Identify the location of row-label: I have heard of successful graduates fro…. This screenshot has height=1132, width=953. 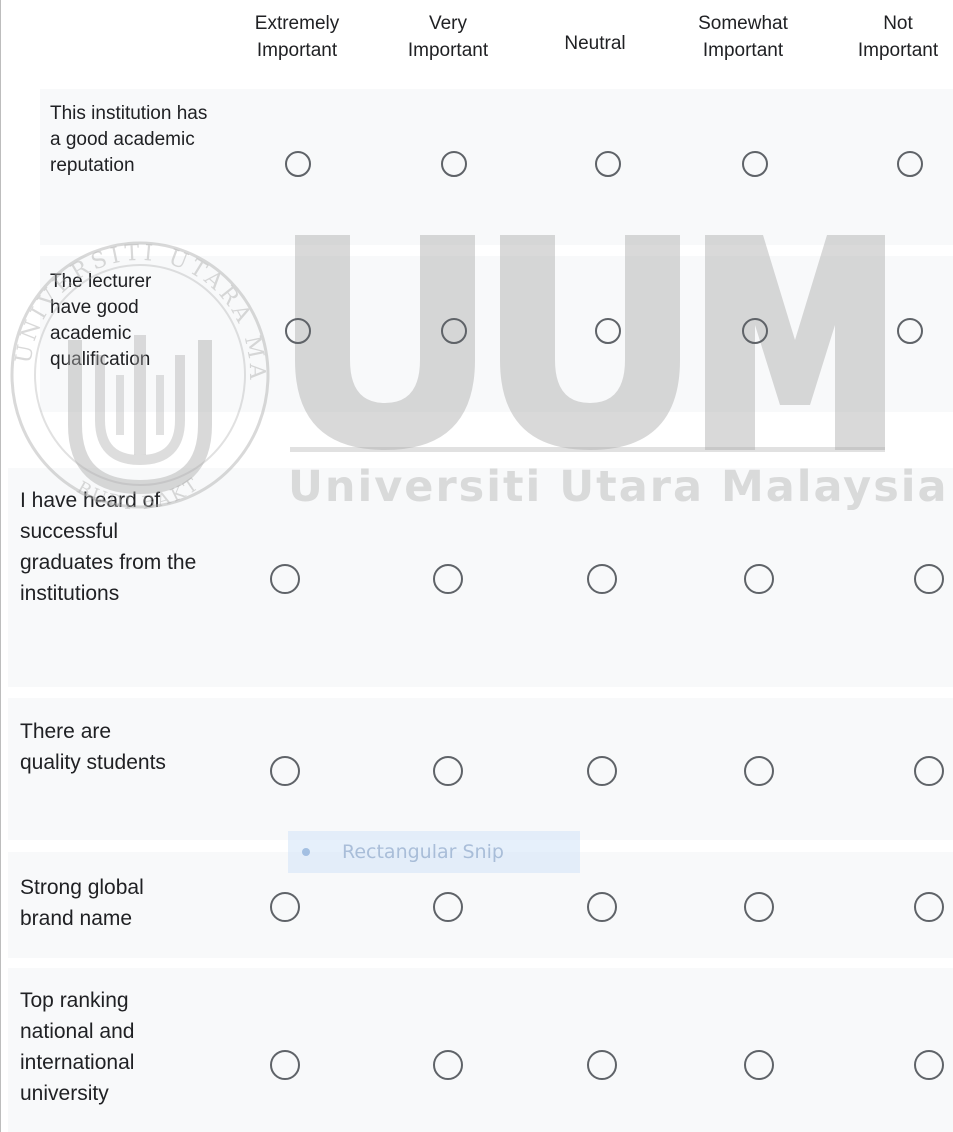
(108, 547).